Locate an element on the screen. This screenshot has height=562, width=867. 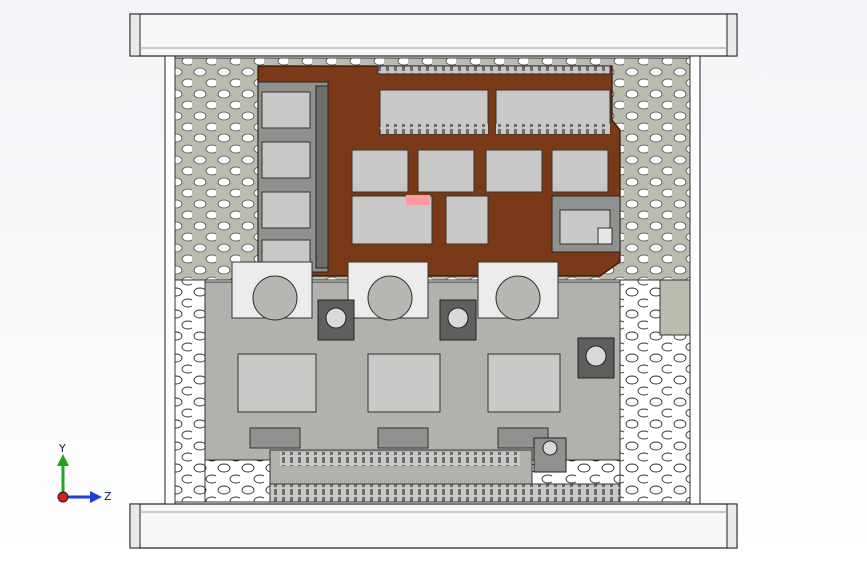
bottom-frame-rail is located at coordinates (433, 526).